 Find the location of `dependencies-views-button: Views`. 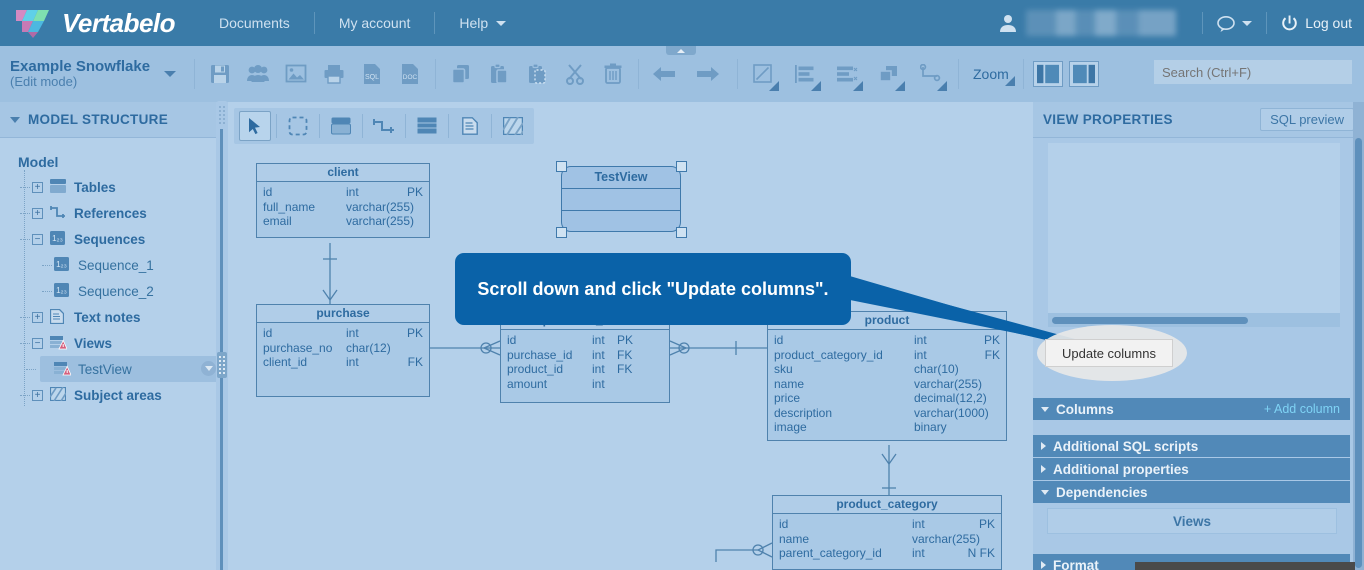

dependencies-views-button: Views is located at coordinates (1192, 521).